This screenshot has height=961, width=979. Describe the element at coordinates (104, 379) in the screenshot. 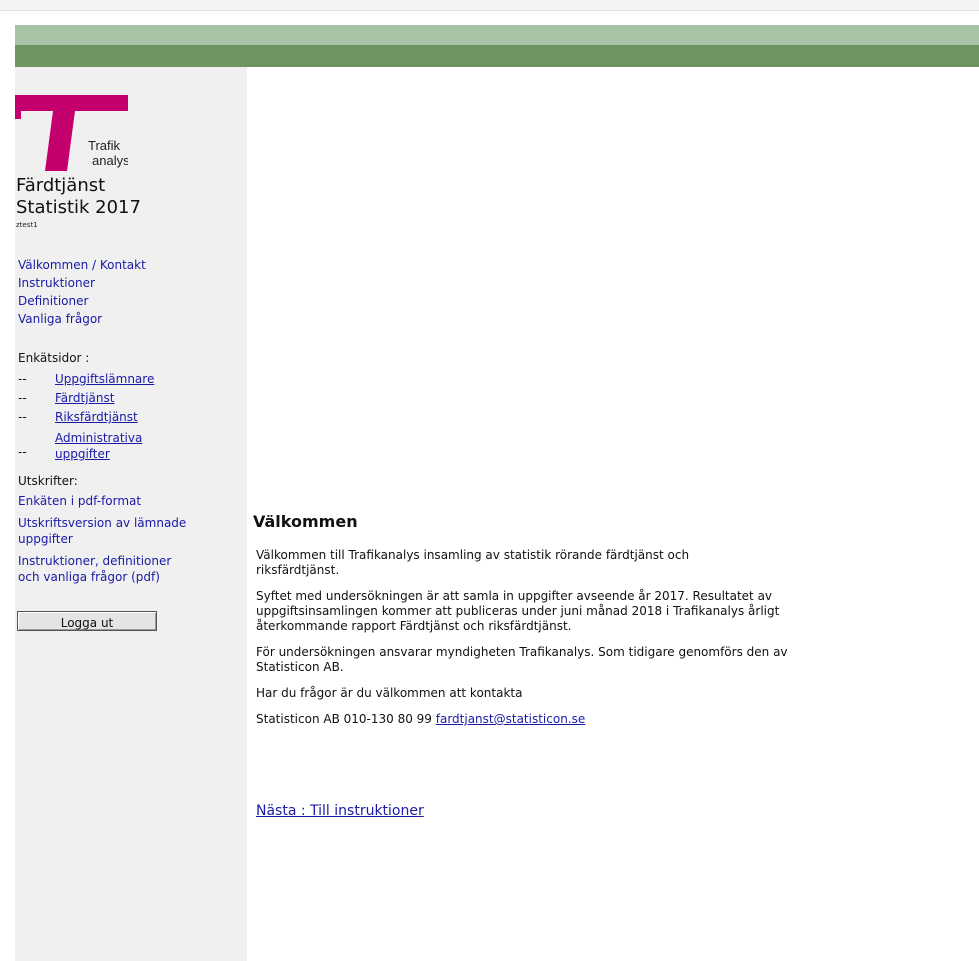

I see `survey-link-respondent: Uppgiftslämnare` at that location.